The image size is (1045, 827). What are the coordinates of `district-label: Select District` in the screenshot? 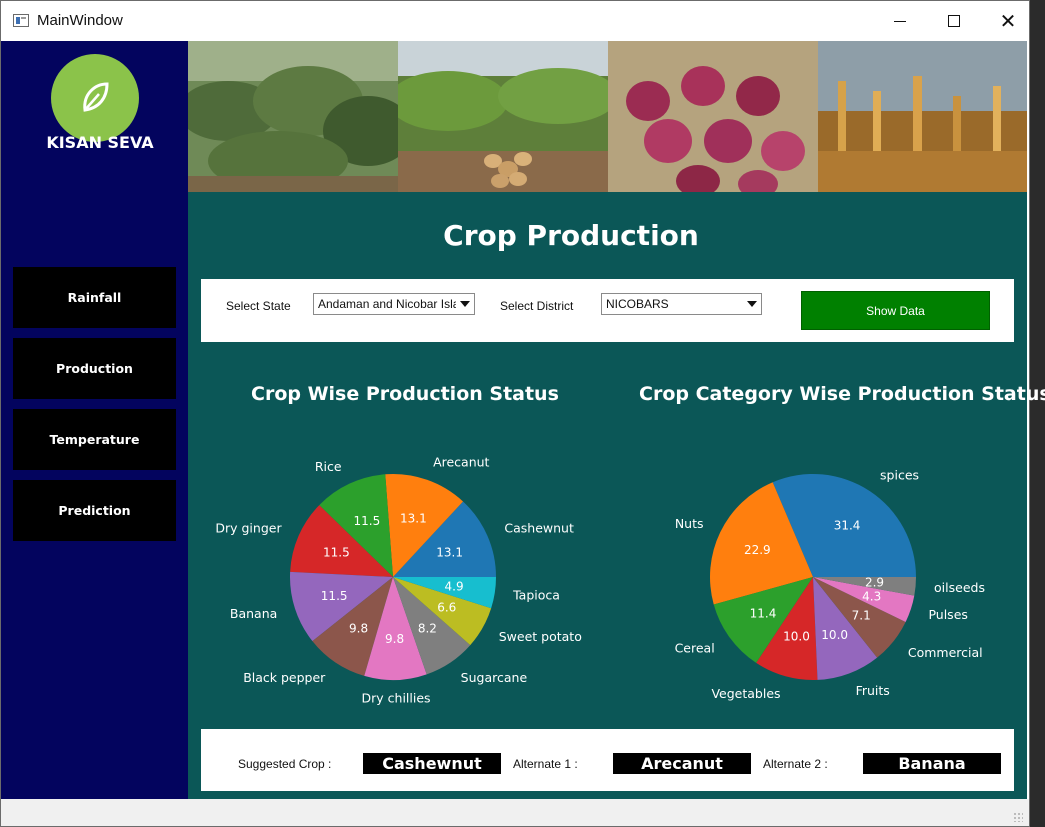 It's located at (537, 306).